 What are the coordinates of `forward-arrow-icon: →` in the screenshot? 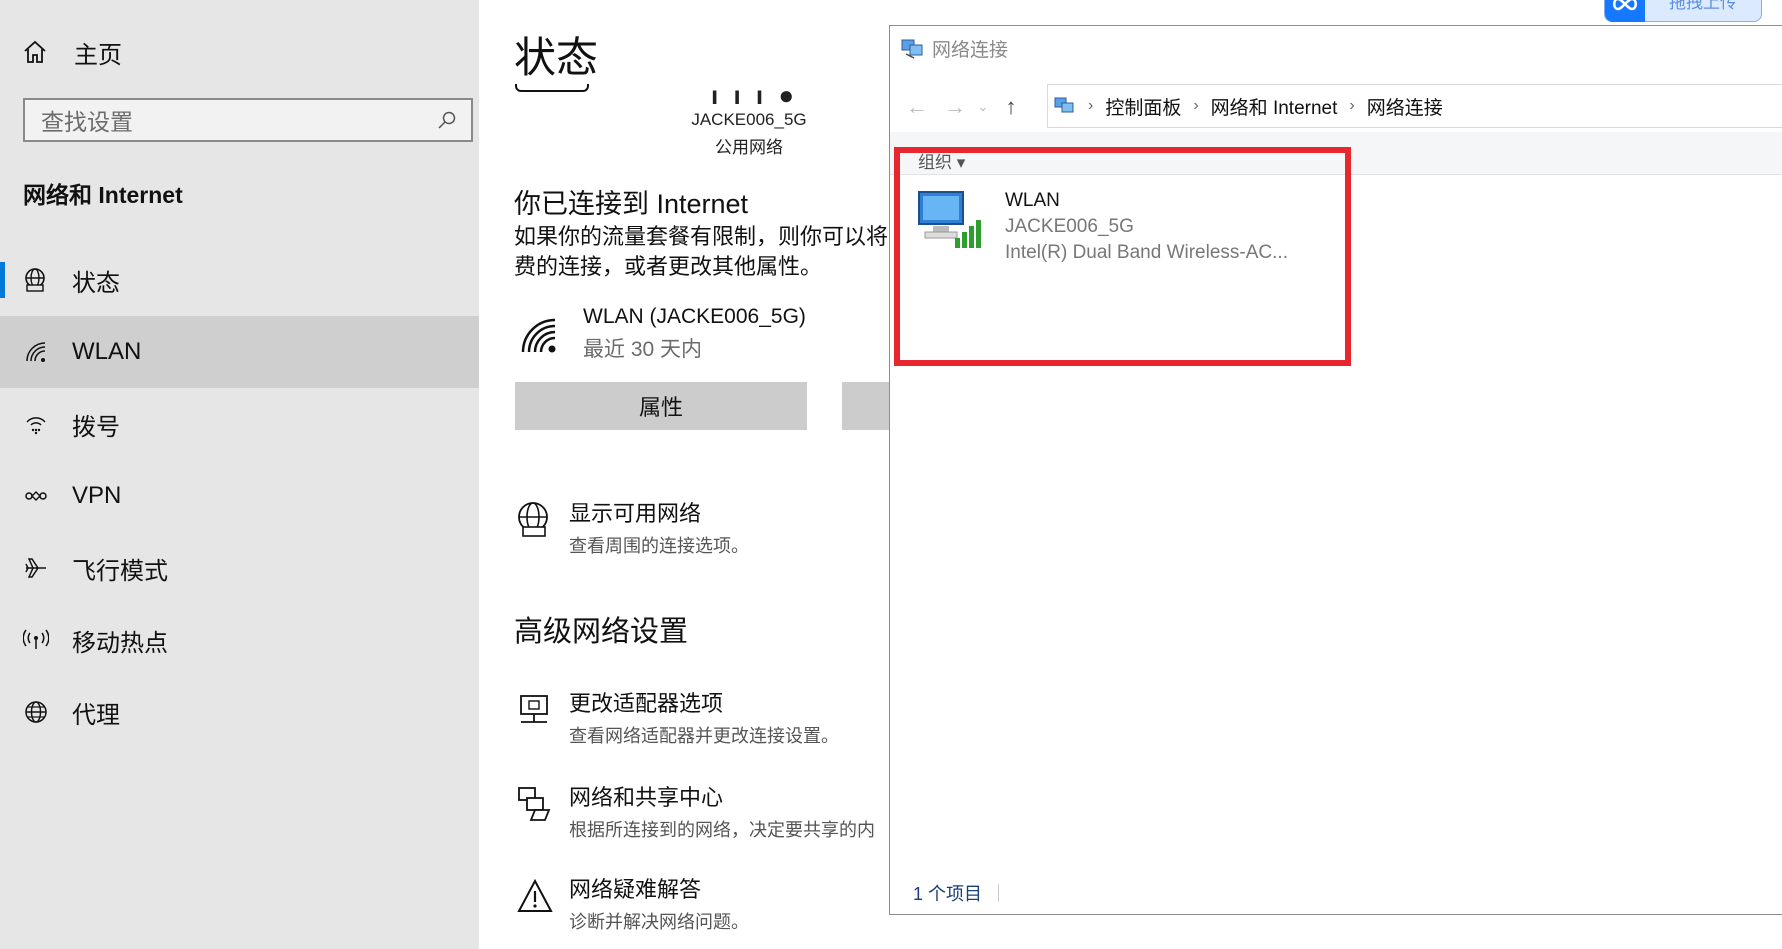 It's located at (955, 107).